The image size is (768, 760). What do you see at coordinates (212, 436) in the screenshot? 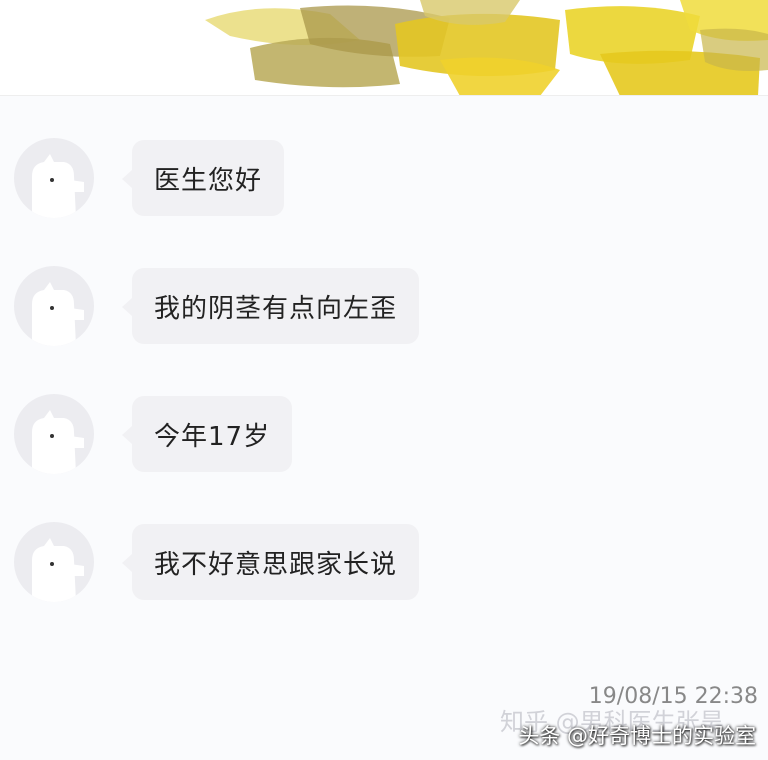
I see `message-text: 今年17岁` at bounding box center [212, 436].